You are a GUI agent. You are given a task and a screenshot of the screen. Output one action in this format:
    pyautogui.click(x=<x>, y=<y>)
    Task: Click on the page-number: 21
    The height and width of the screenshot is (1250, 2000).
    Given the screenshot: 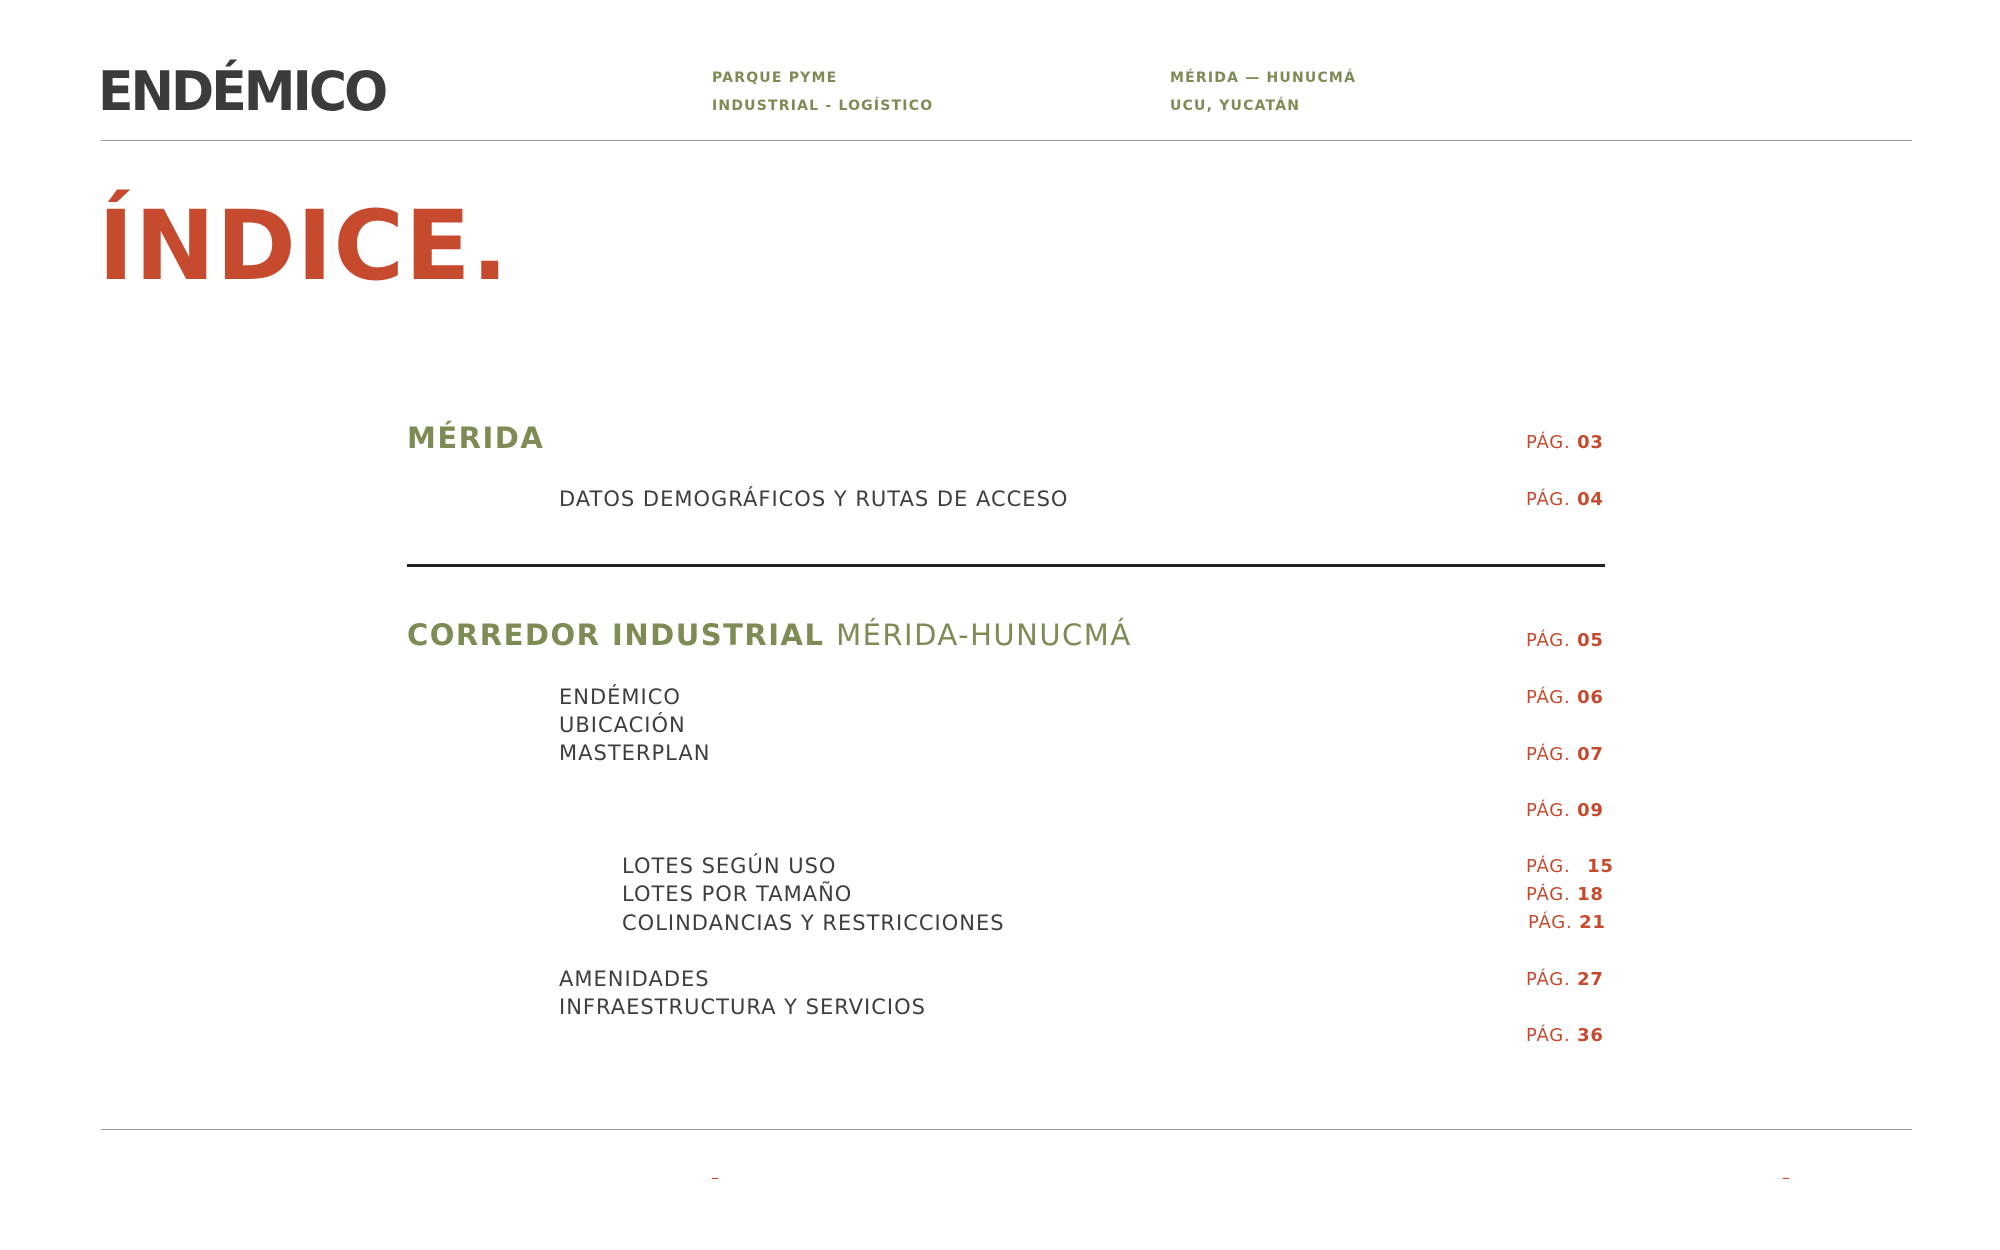 What is the action you would take?
    pyautogui.click(x=1592, y=922)
    